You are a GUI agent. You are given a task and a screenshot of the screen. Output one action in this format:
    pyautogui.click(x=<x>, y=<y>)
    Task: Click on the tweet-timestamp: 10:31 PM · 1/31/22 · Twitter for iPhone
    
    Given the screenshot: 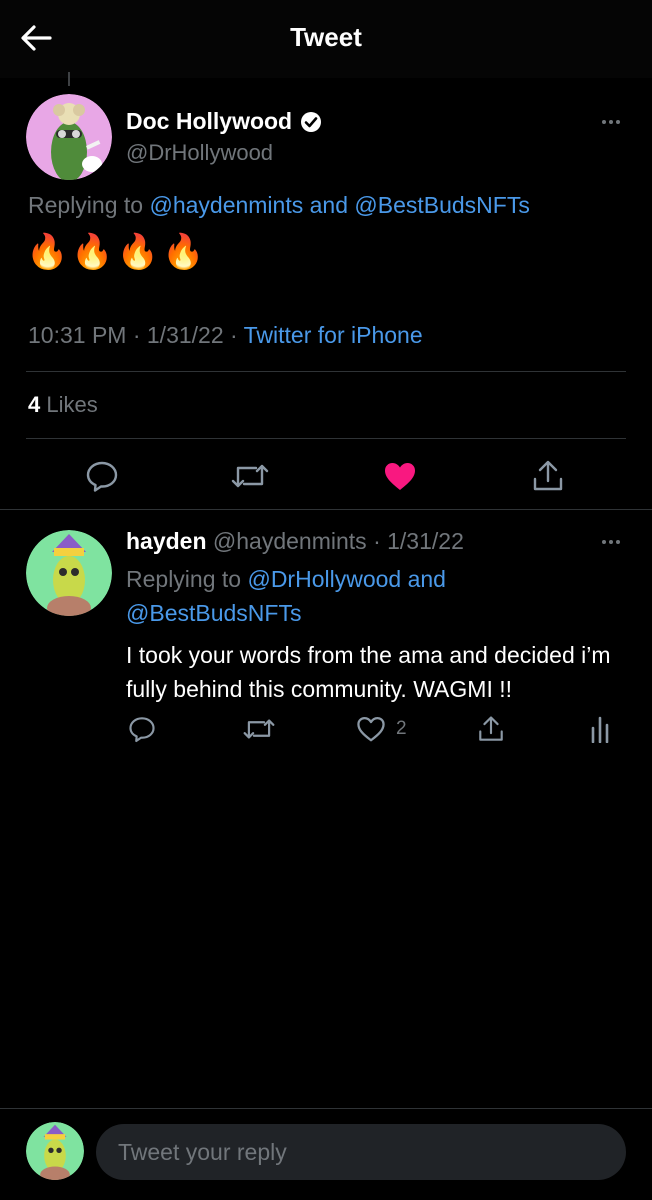 What is the action you would take?
    pyautogui.click(x=225, y=335)
    